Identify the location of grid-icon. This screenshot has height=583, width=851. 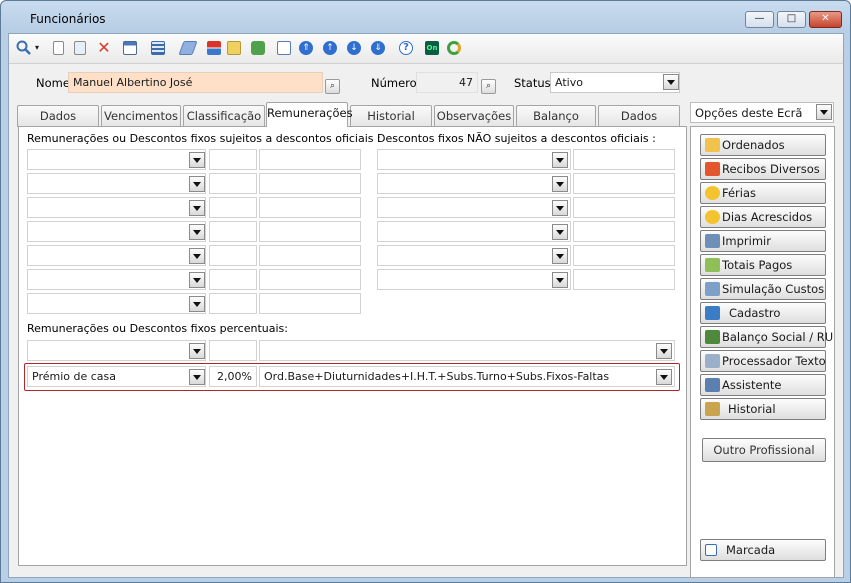
(158, 48).